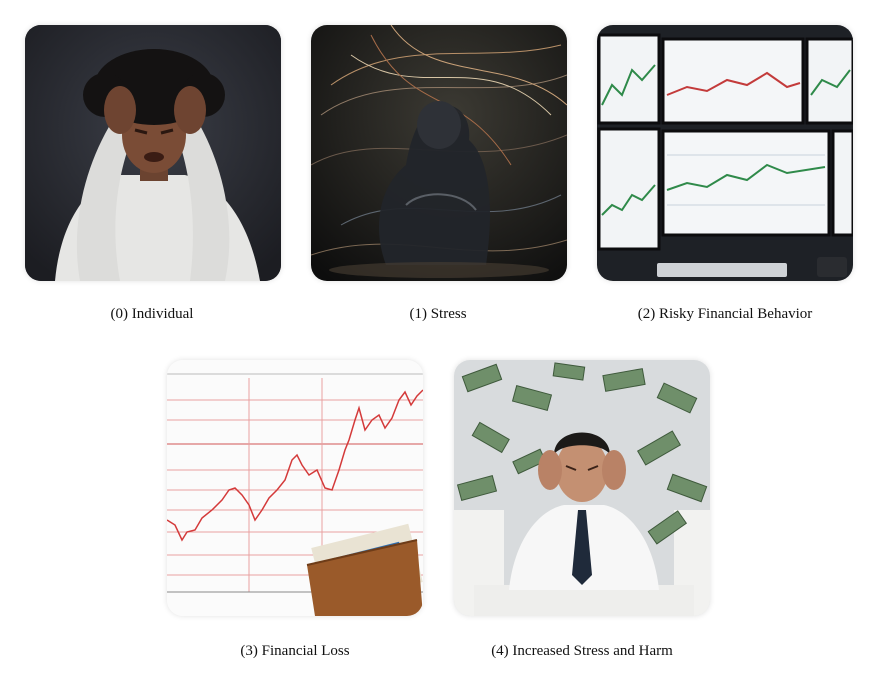  I want to click on caption-financial-loss: (3) Financial Loss, so click(295, 651).